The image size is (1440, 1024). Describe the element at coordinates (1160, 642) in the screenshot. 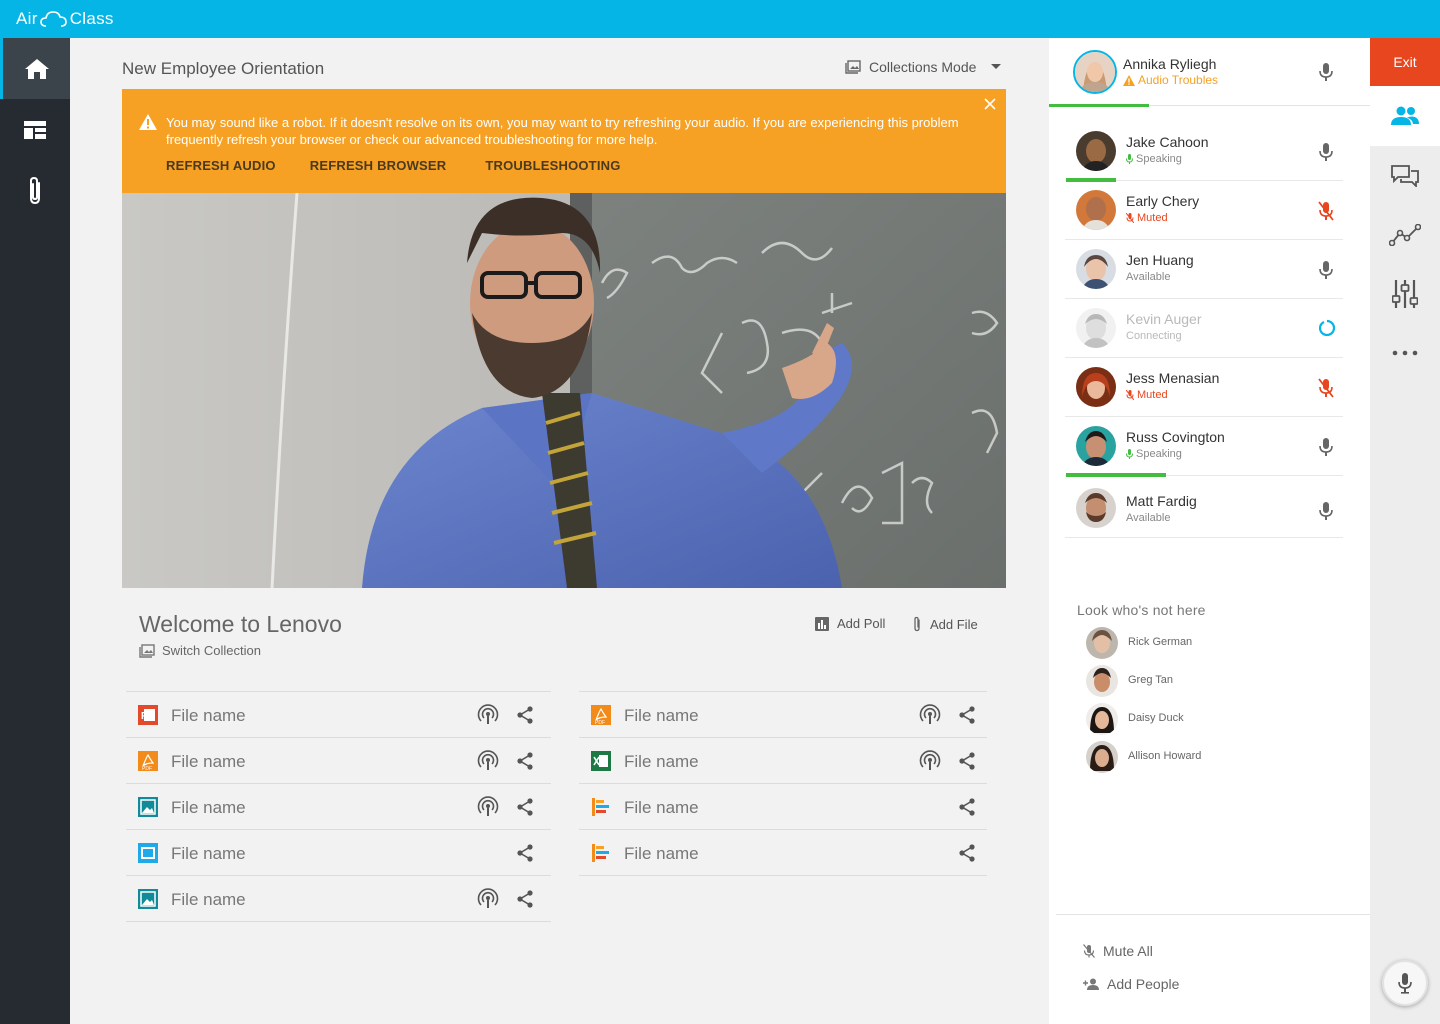

I see `absent-name: Rick German` at that location.